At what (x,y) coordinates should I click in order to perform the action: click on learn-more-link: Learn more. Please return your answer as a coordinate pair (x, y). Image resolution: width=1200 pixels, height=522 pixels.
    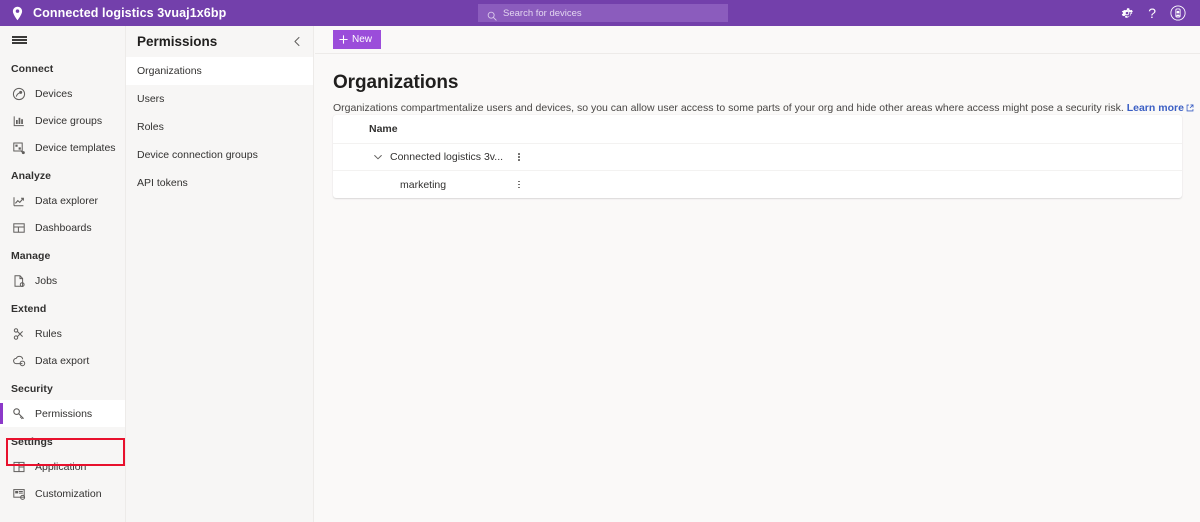
    Looking at the image, I should click on (1160, 108).